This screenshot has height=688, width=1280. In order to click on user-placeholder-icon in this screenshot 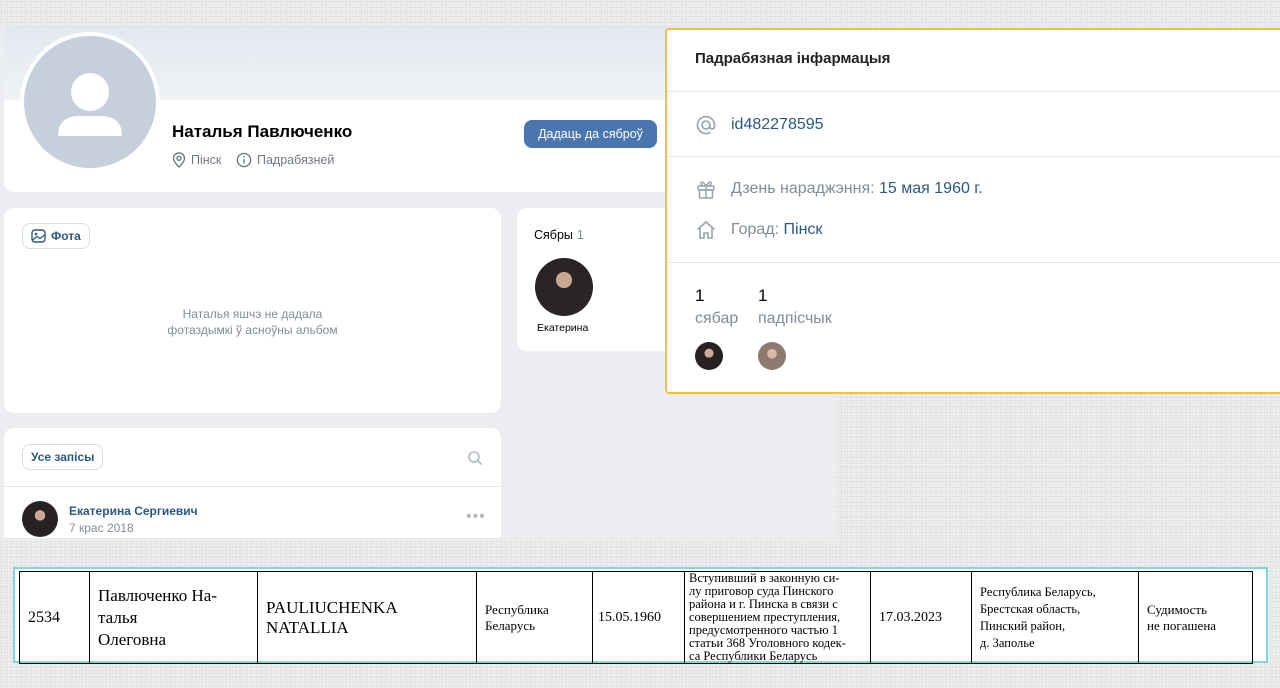, I will do `click(90, 104)`.